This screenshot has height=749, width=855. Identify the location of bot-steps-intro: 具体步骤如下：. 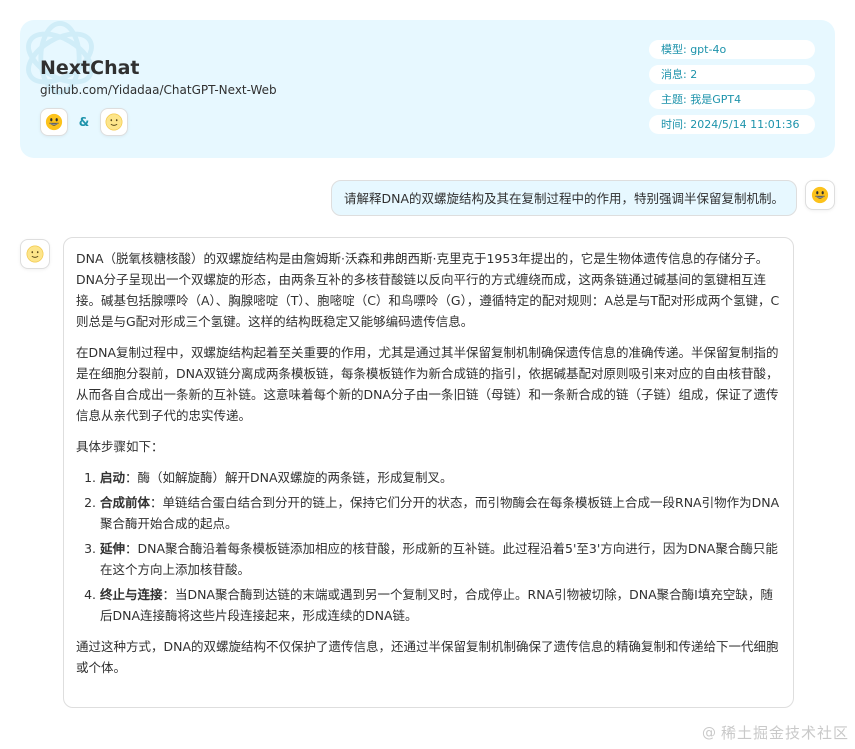
(120, 446).